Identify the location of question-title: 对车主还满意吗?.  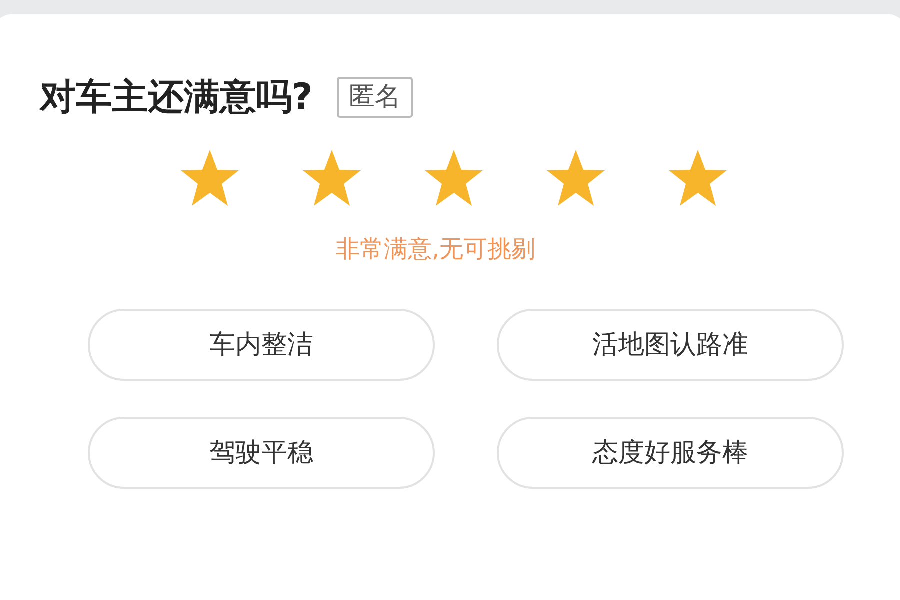
(176, 98).